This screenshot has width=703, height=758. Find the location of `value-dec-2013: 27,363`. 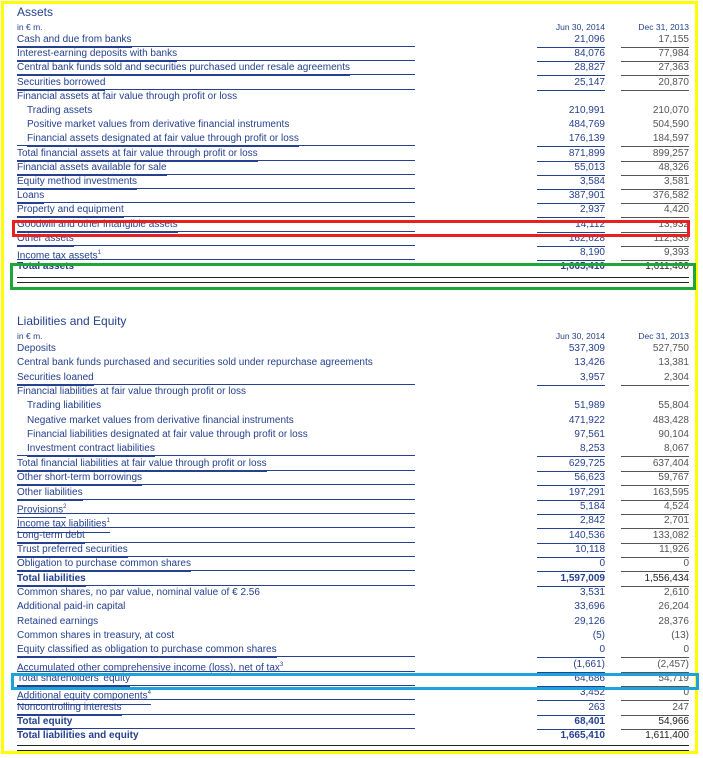

value-dec-2013: 27,363 is located at coordinates (655, 69).